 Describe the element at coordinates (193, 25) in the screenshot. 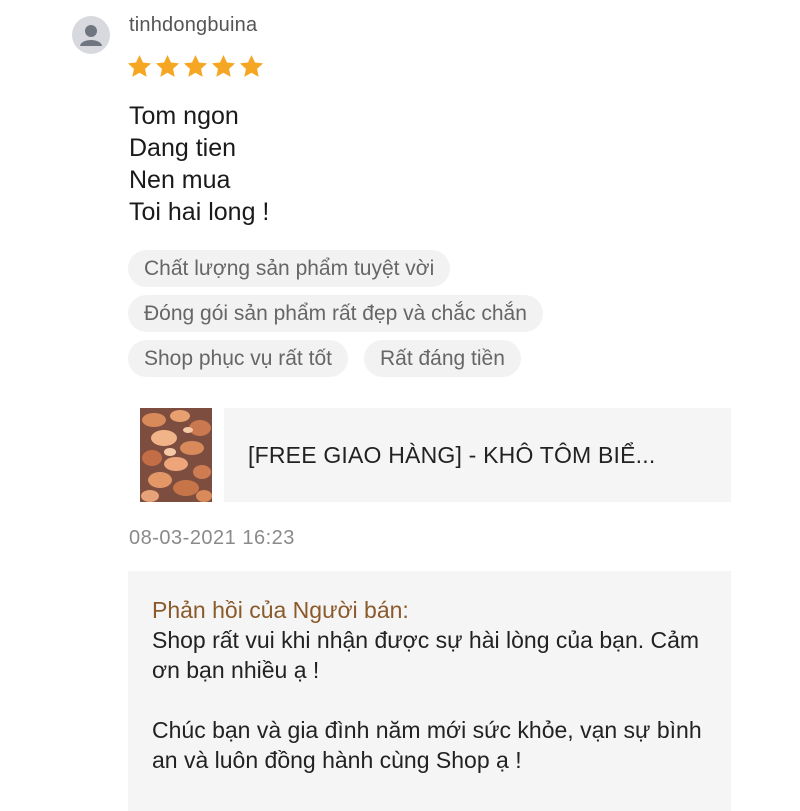

I see `reviewer-username: tinhdongbuina` at that location.